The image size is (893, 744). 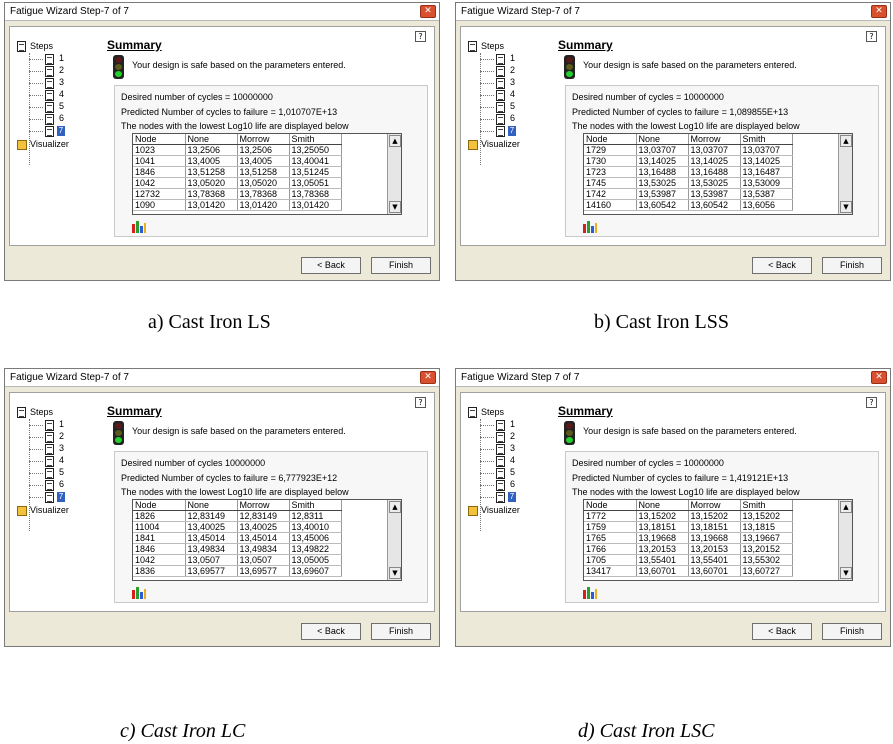 I want to click on table-row: 1042 13,05020 13,05020 13,05051, so click(x=237, y=183).